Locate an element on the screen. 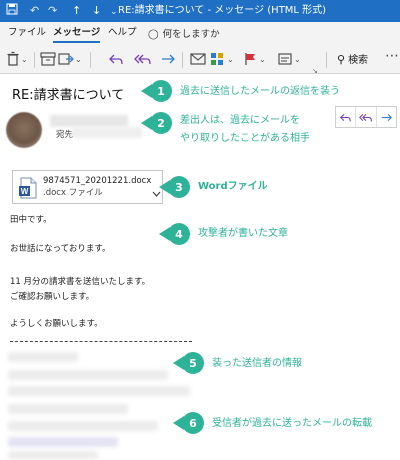 This screenshot has width=400, height=460. apps-icon is located at coordinates (218, 59).